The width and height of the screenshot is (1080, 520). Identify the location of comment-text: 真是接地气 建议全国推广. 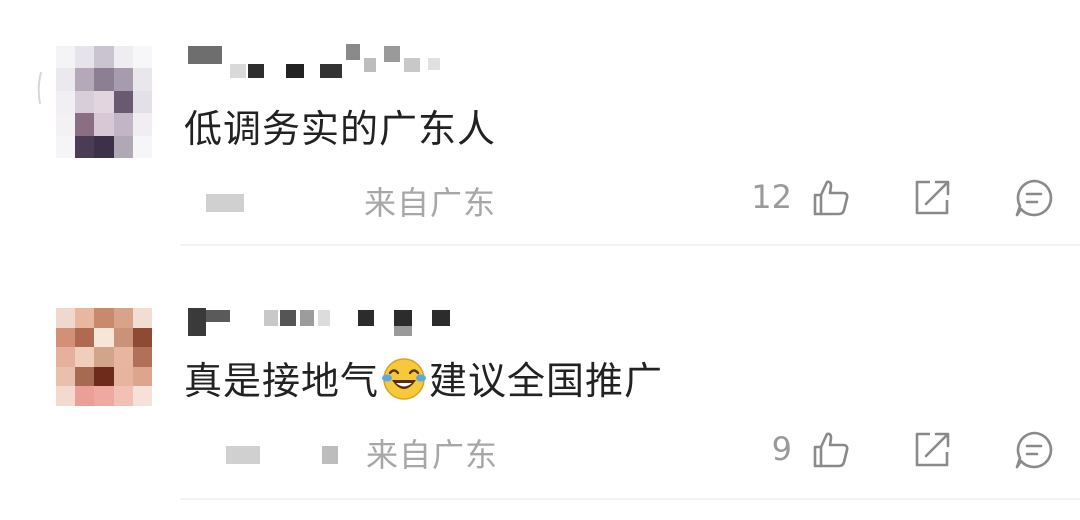
(423, 377).